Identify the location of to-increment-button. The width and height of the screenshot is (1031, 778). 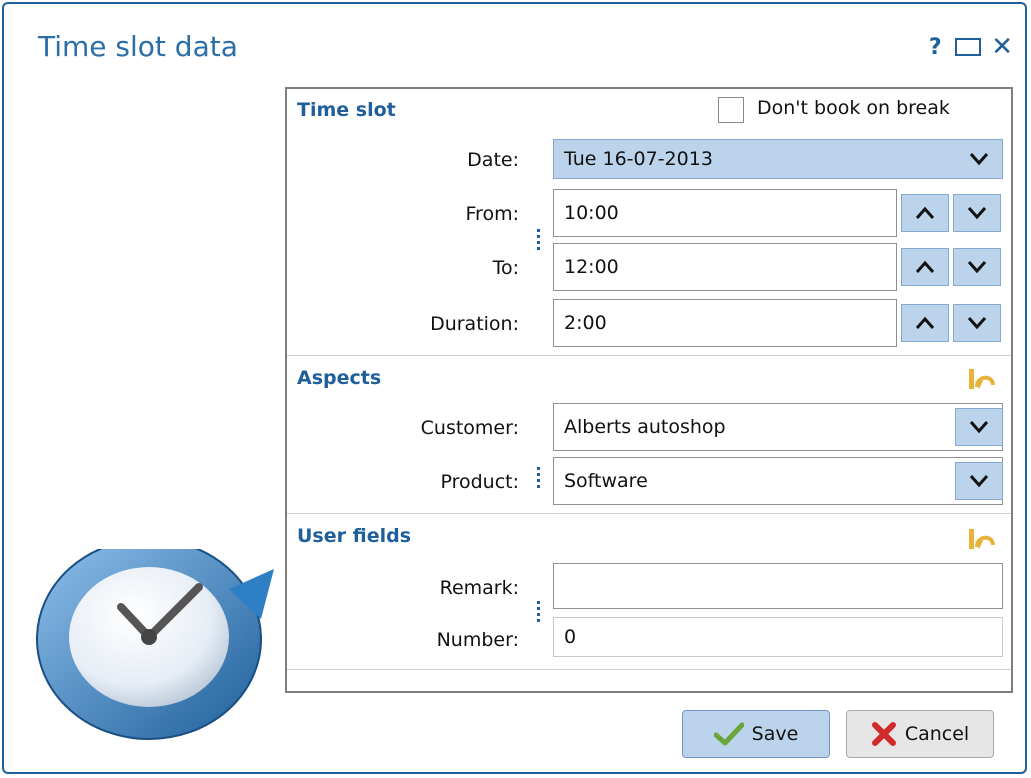
(925, 267).